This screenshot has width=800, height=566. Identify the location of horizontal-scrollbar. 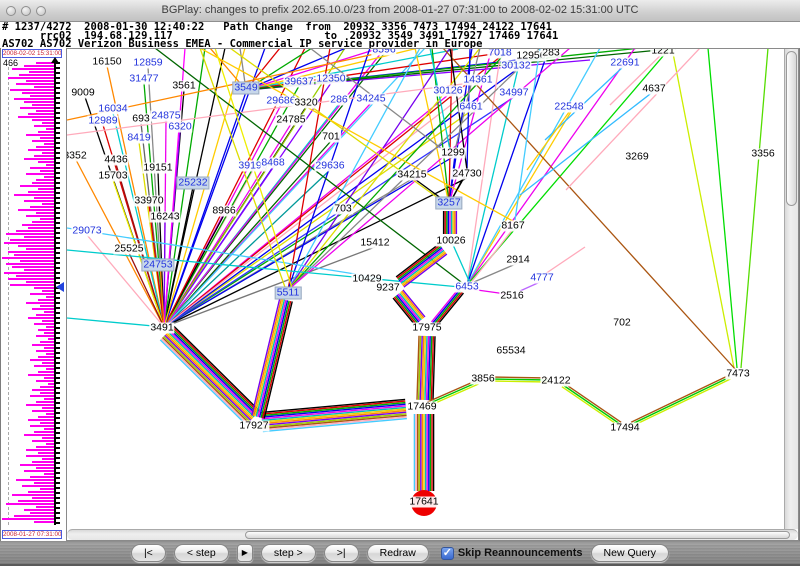
(432, 534).